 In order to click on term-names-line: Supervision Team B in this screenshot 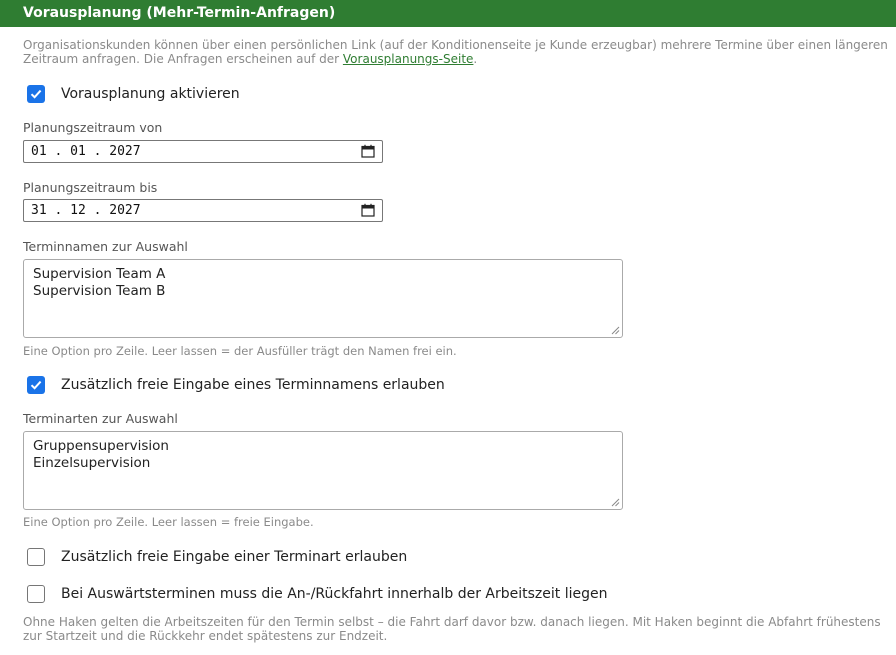, I will do `click(99, 291)`.